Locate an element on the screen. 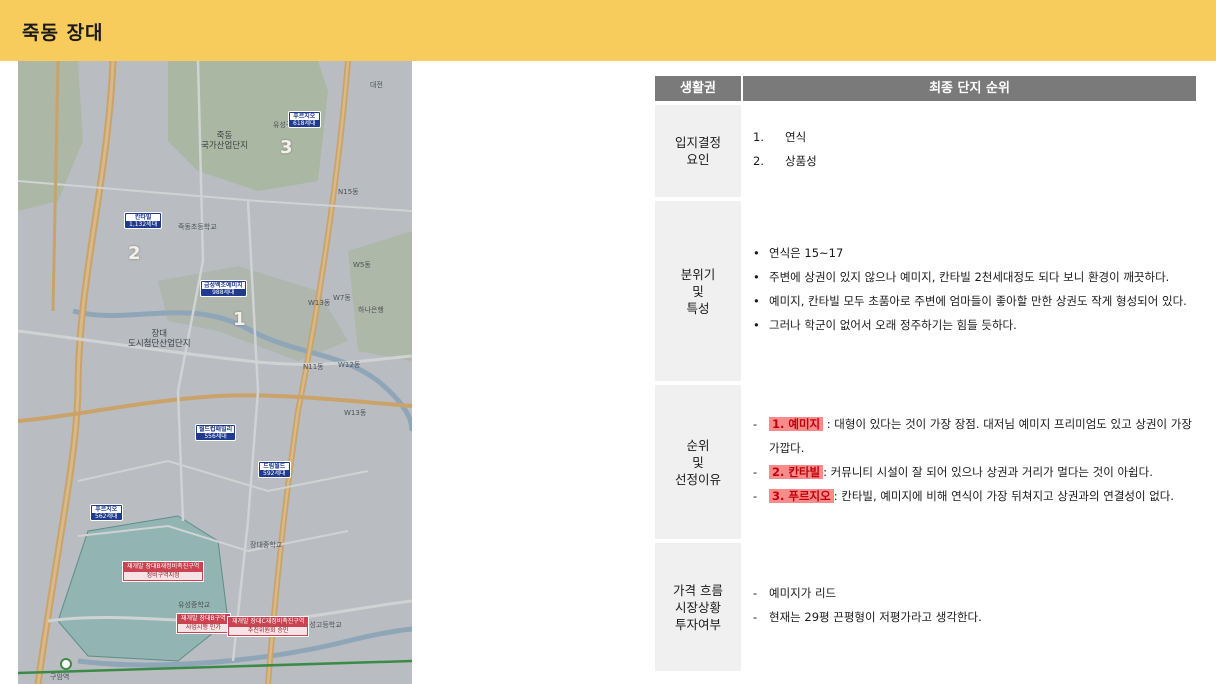 The width and height of the screenshot is (1216, 684). row-label-factors: 입지결정 요인 is located at coordinates (698, 149).